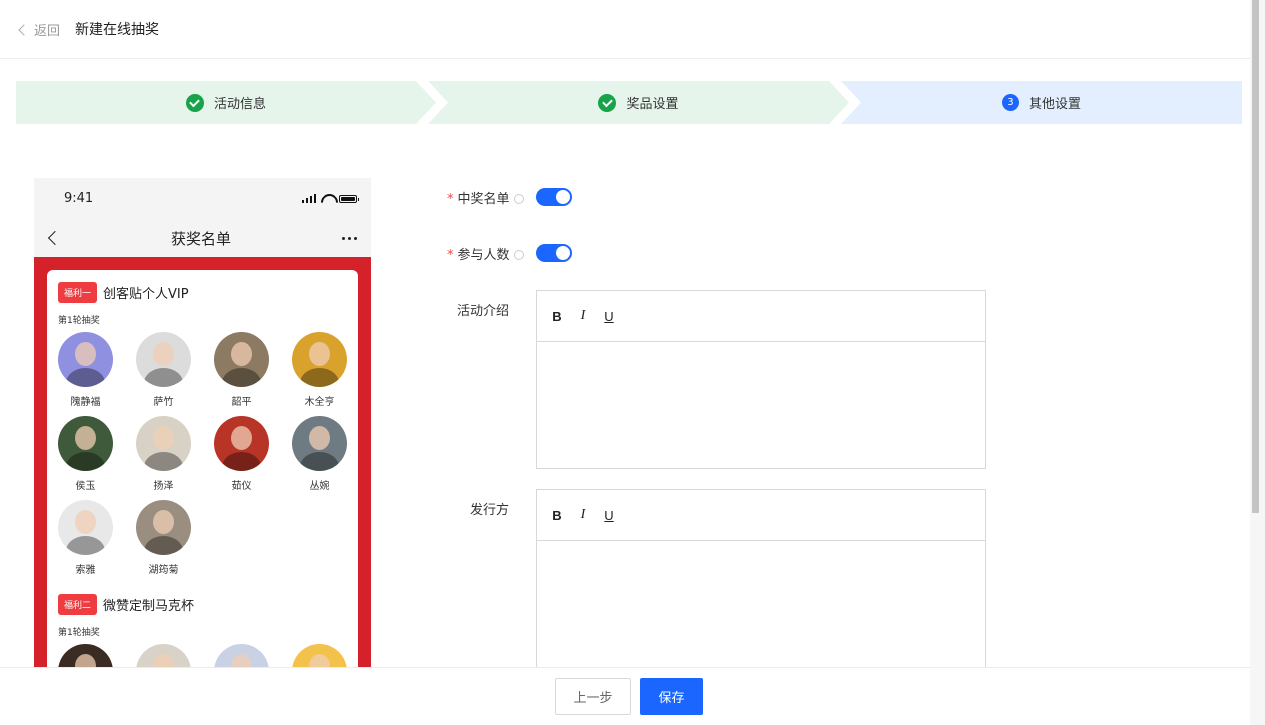  Describe the element at coordinates (202, 655) in the screenshot. I see `winner-grid` at that location.